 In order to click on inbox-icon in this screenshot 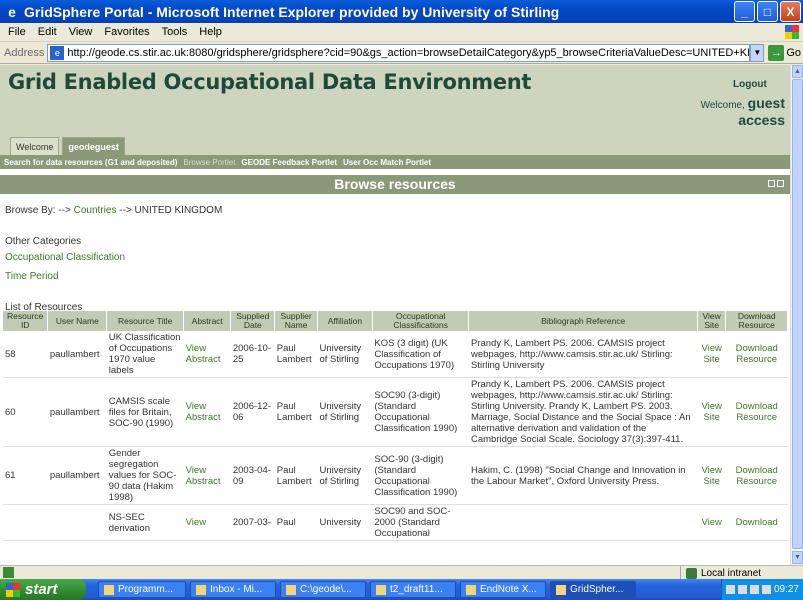, I will do `click(201, 589)`.